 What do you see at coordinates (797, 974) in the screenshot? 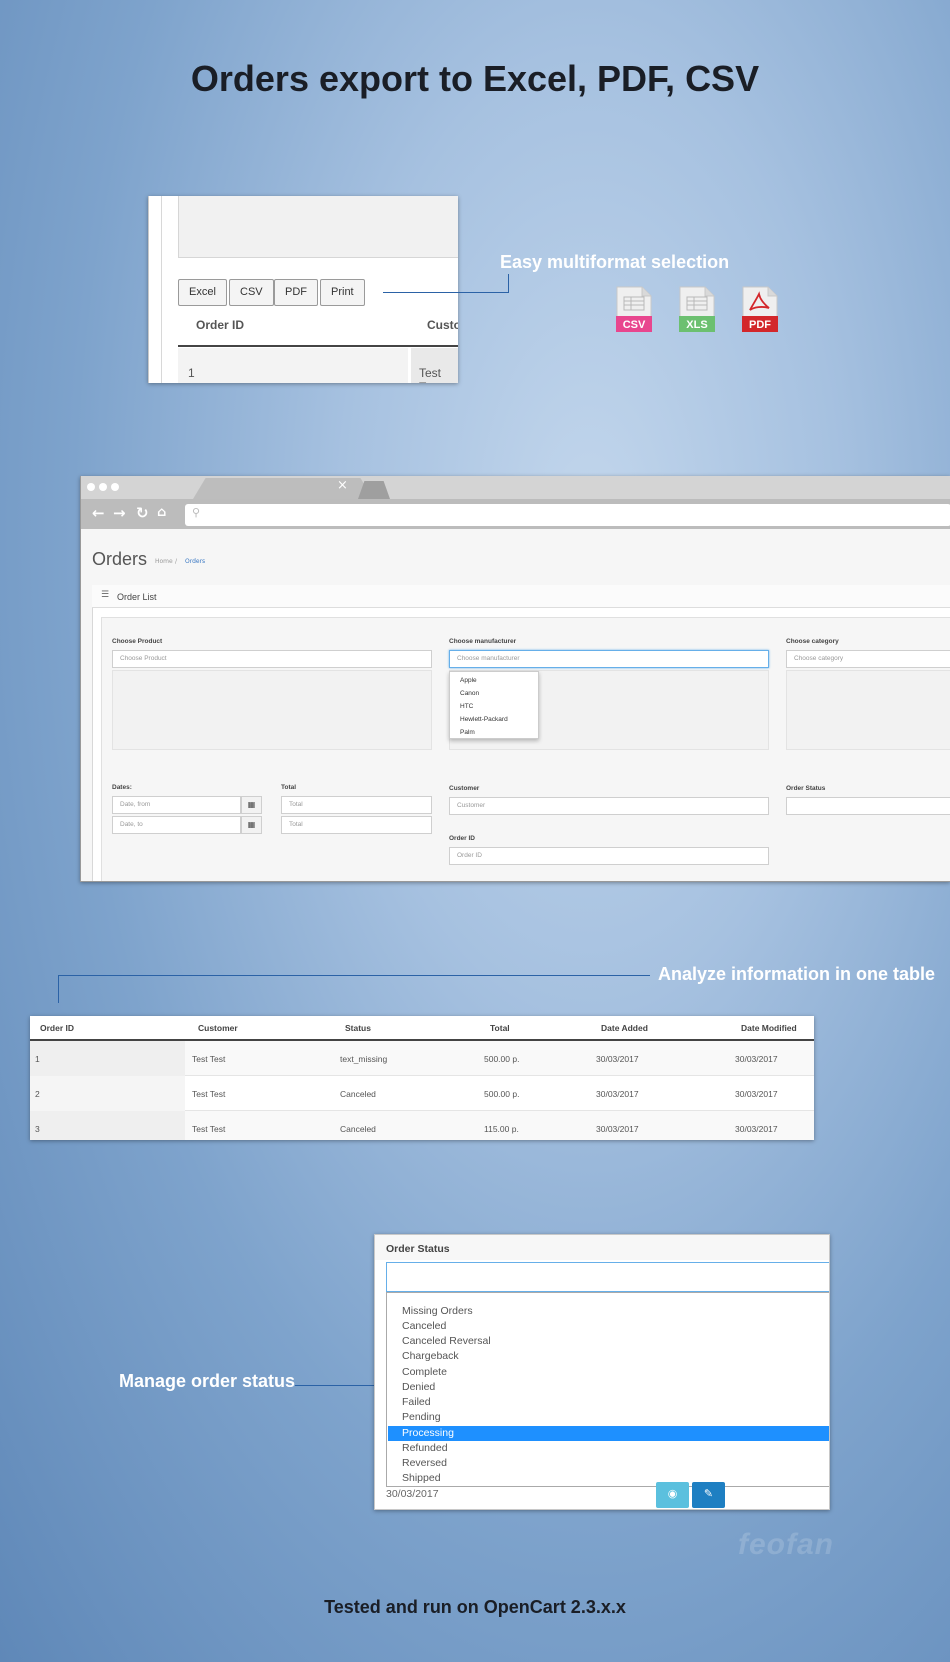
I see `callout-analyze: Analyze information in one table` at bounding box center [797, 974].